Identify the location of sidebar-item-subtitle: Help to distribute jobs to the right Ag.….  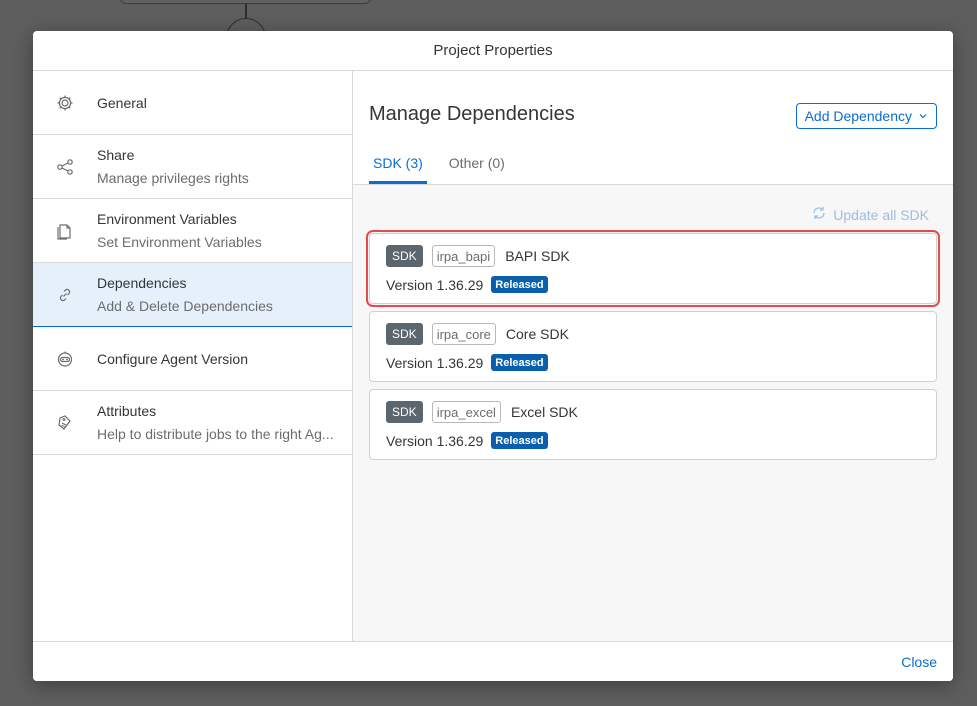
(215, 434).